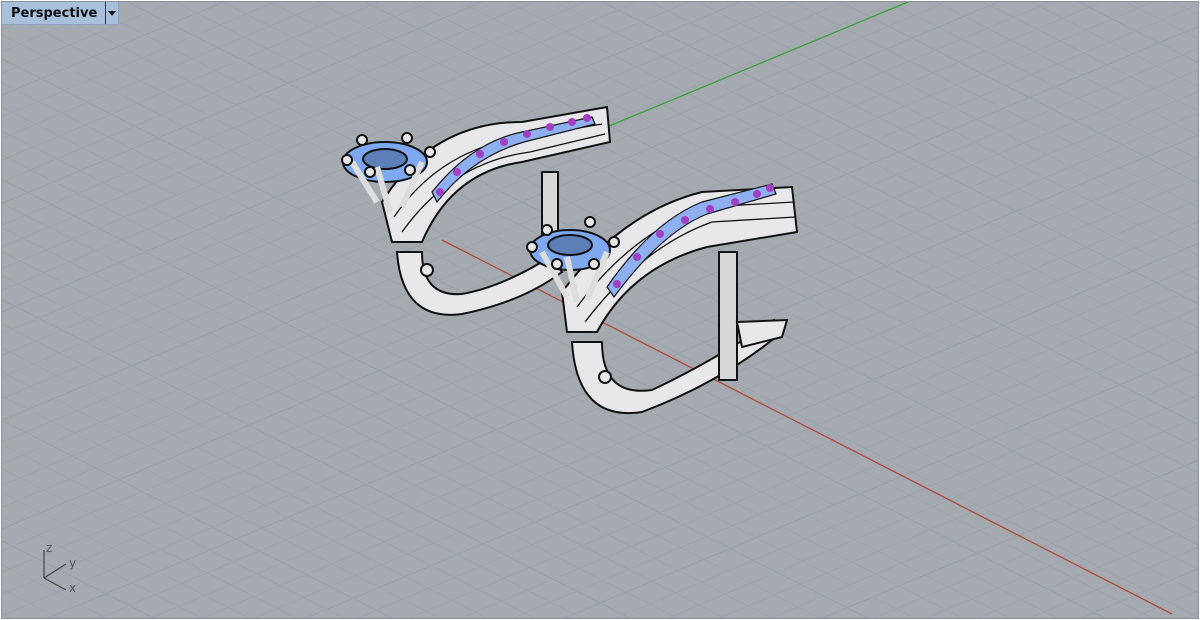 The height and width of the screenshot is (620, 1200). What do you see at coordinates (111, 13) in the screenshot?
I see `chevron-down-icon` at bounding box center [111, 13].